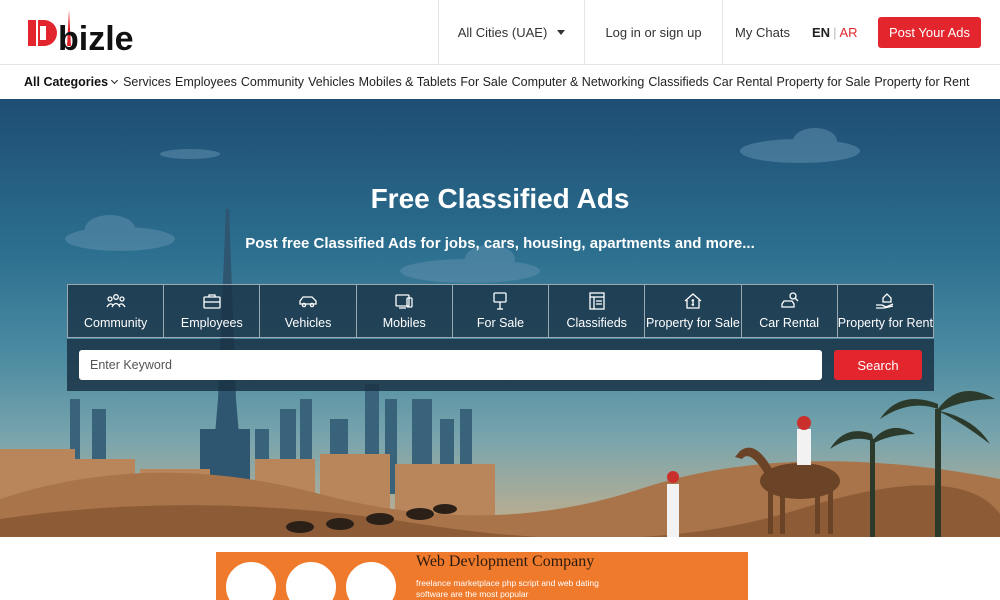  I want to click on category-classifieds: Classifieds, so click(597, 311).